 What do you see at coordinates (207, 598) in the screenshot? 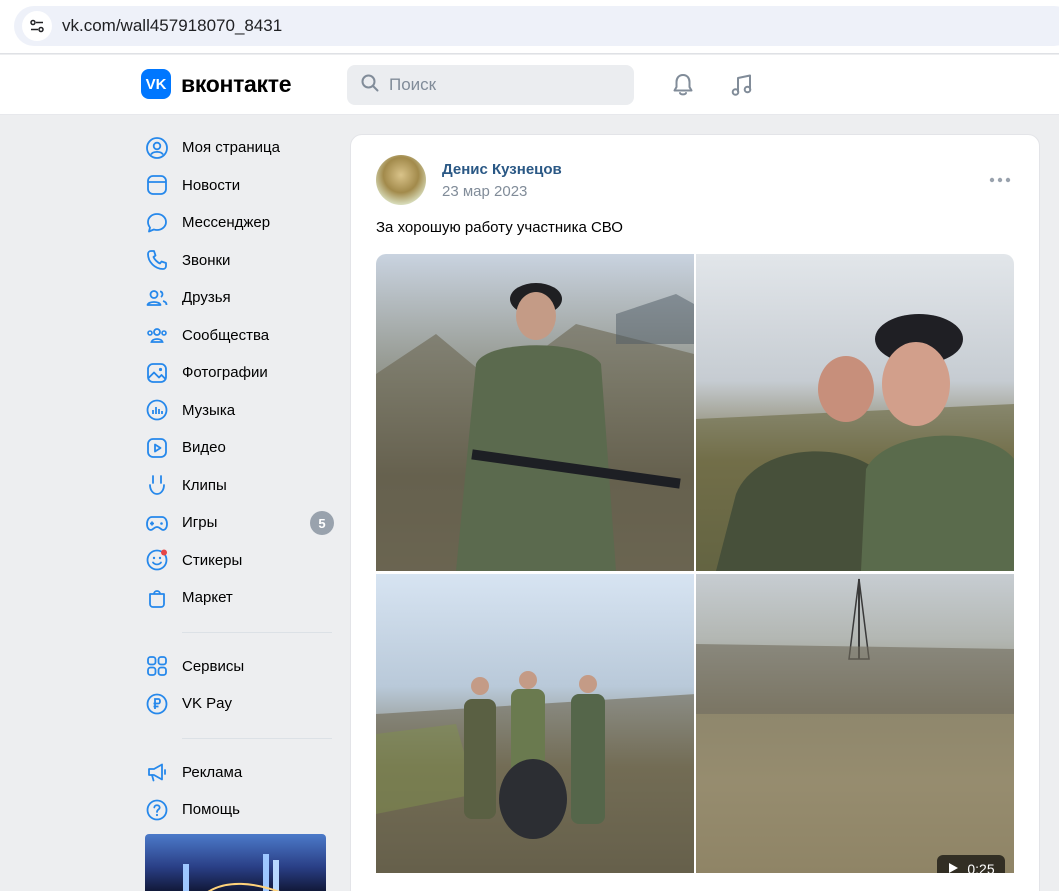
I see `sidebar-item-label: Маркет` at bounding box center [207, 598].